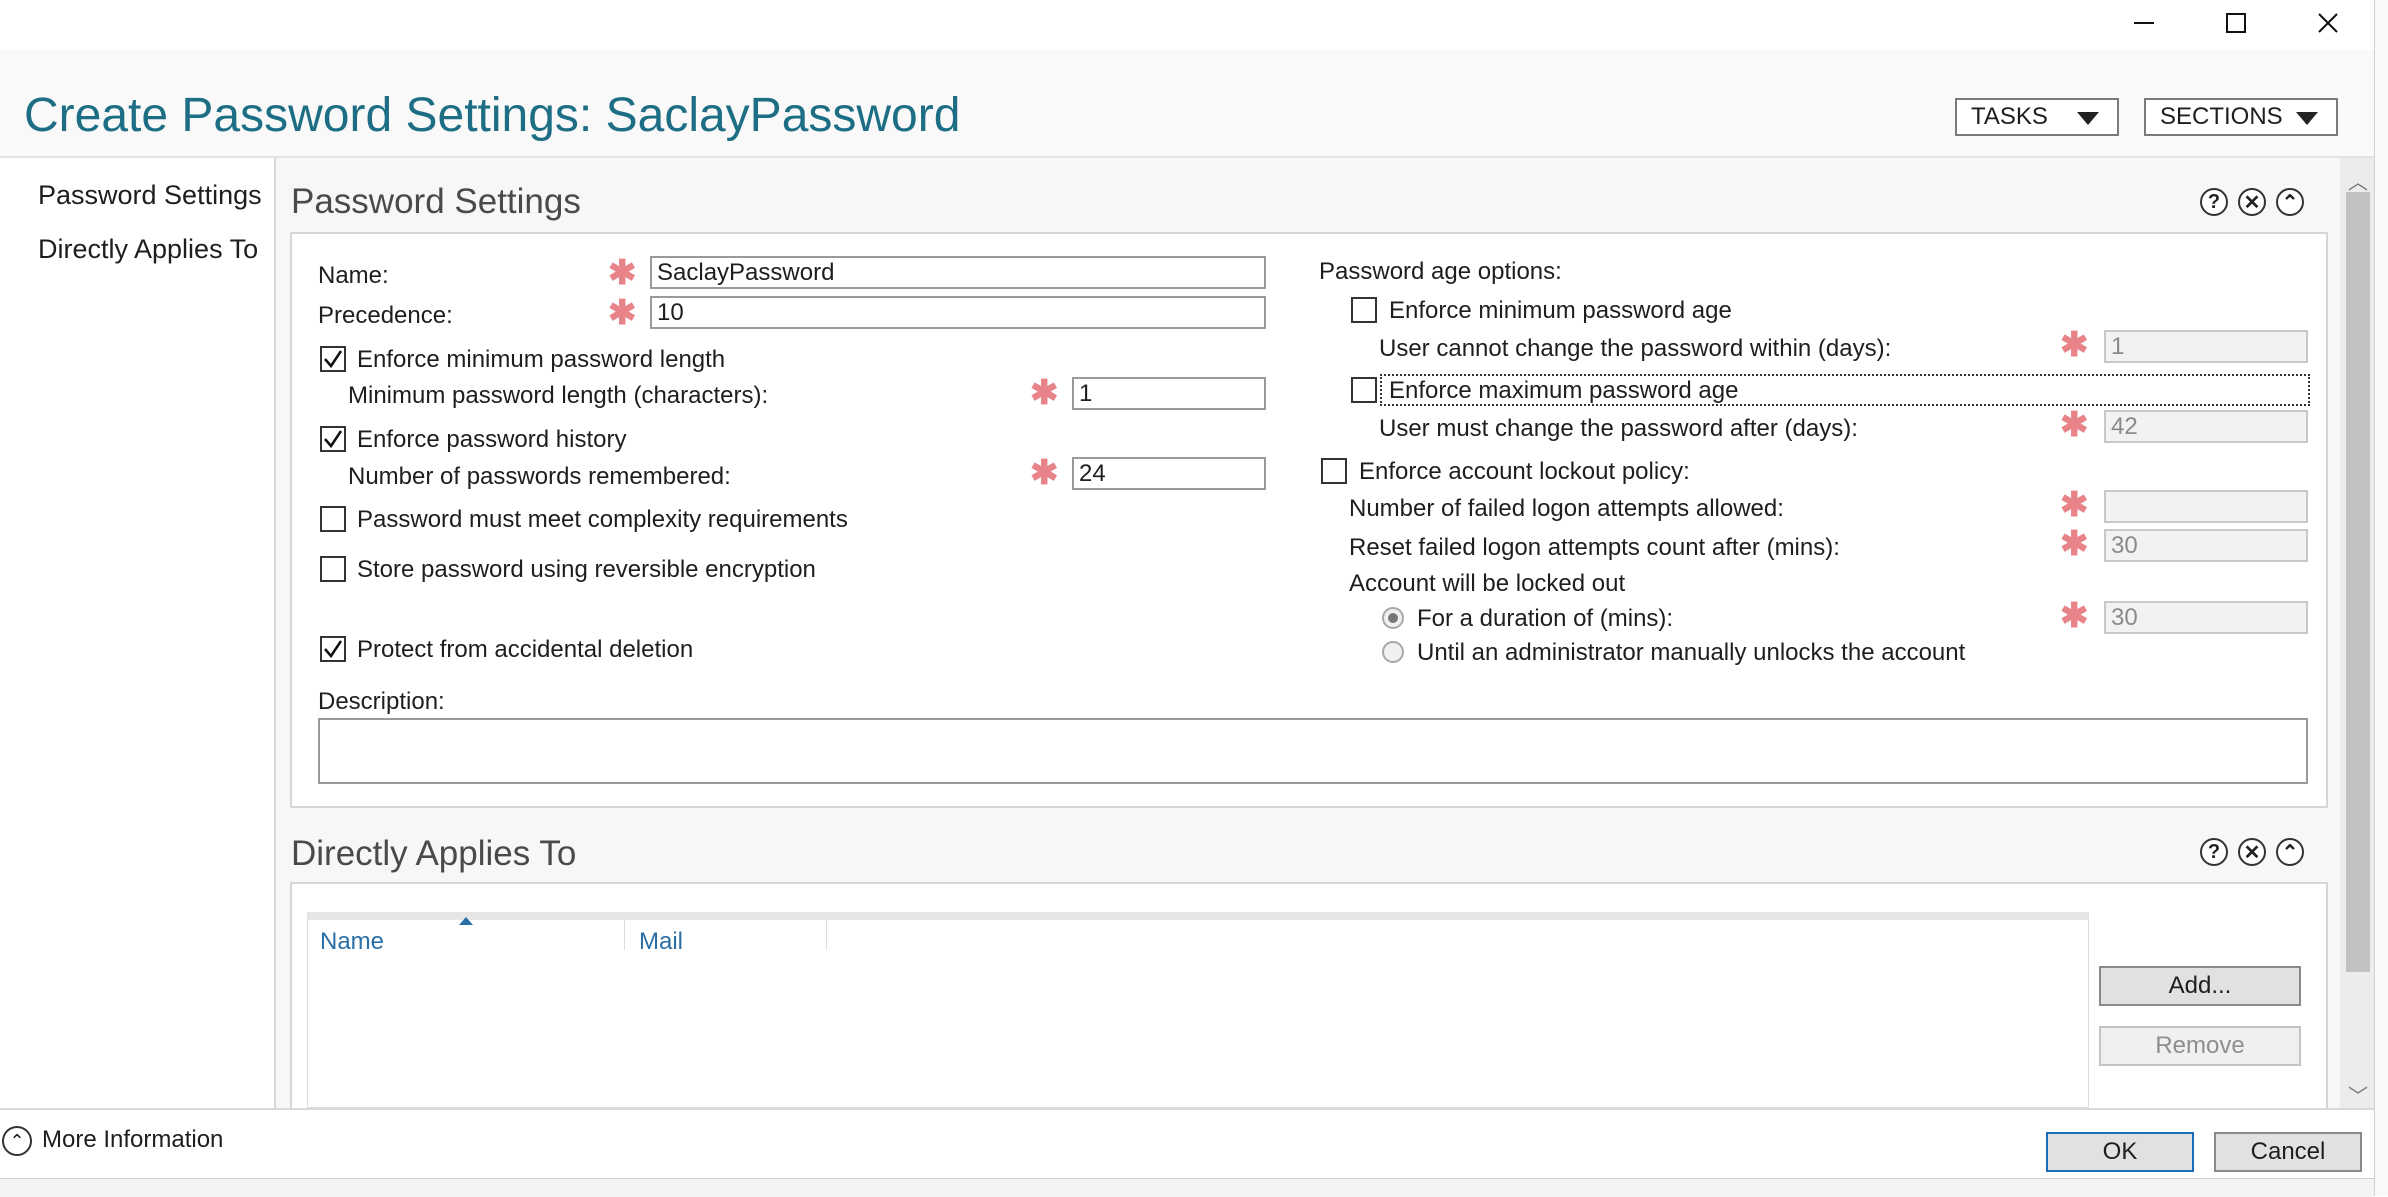  What do you see at coordinates (492, 115) in the screenshot?
I see `page-title: Create Password Settings: SaclayPassword` at bounding box center [492, 115].